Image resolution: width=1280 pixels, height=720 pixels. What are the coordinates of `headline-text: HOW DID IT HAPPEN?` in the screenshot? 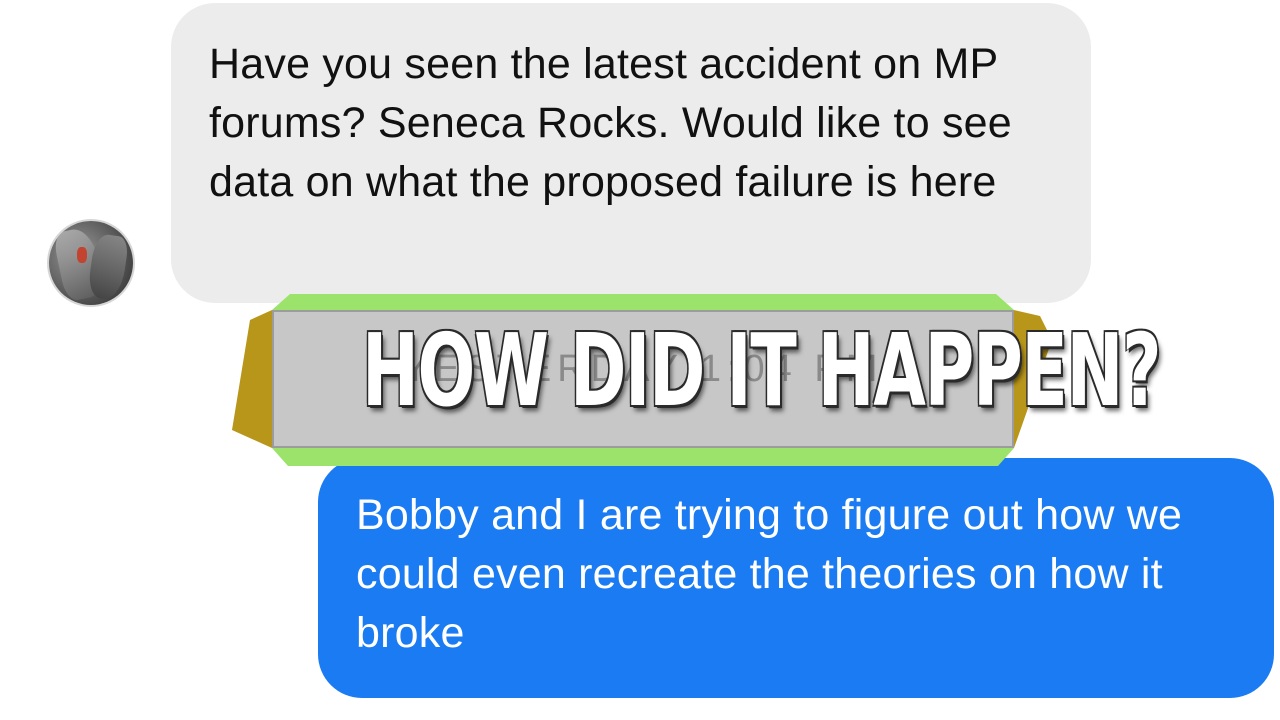 It's located at (762, 370).